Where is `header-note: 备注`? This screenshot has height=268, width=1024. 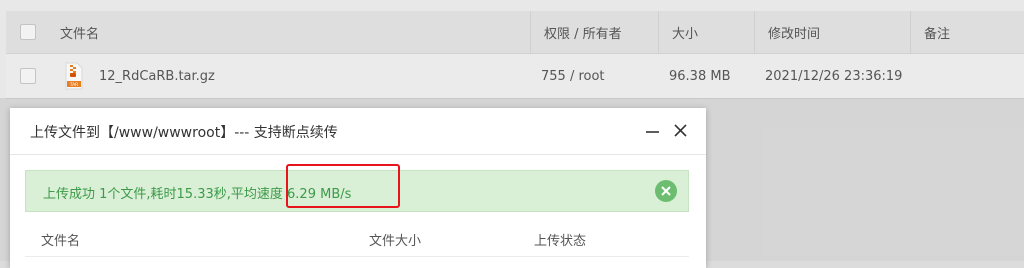 header-note: 备注 is located at coordinates (937, 32).